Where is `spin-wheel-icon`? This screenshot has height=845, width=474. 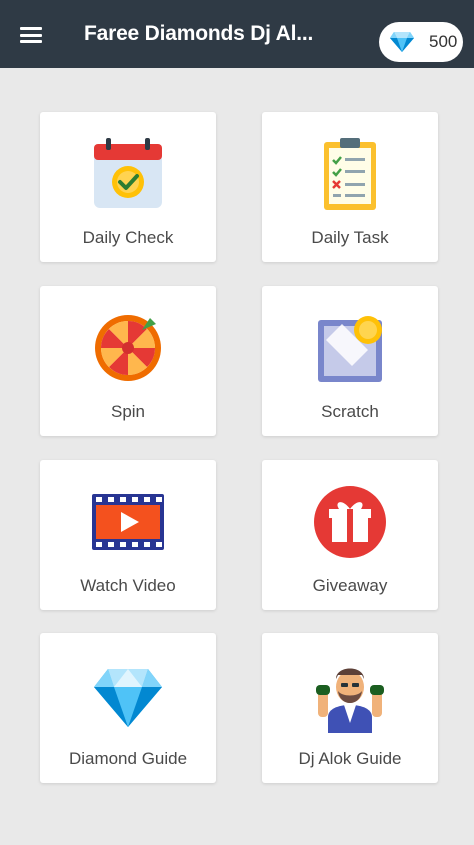 spin-wheel-icon is located at coordinates (128, 348).